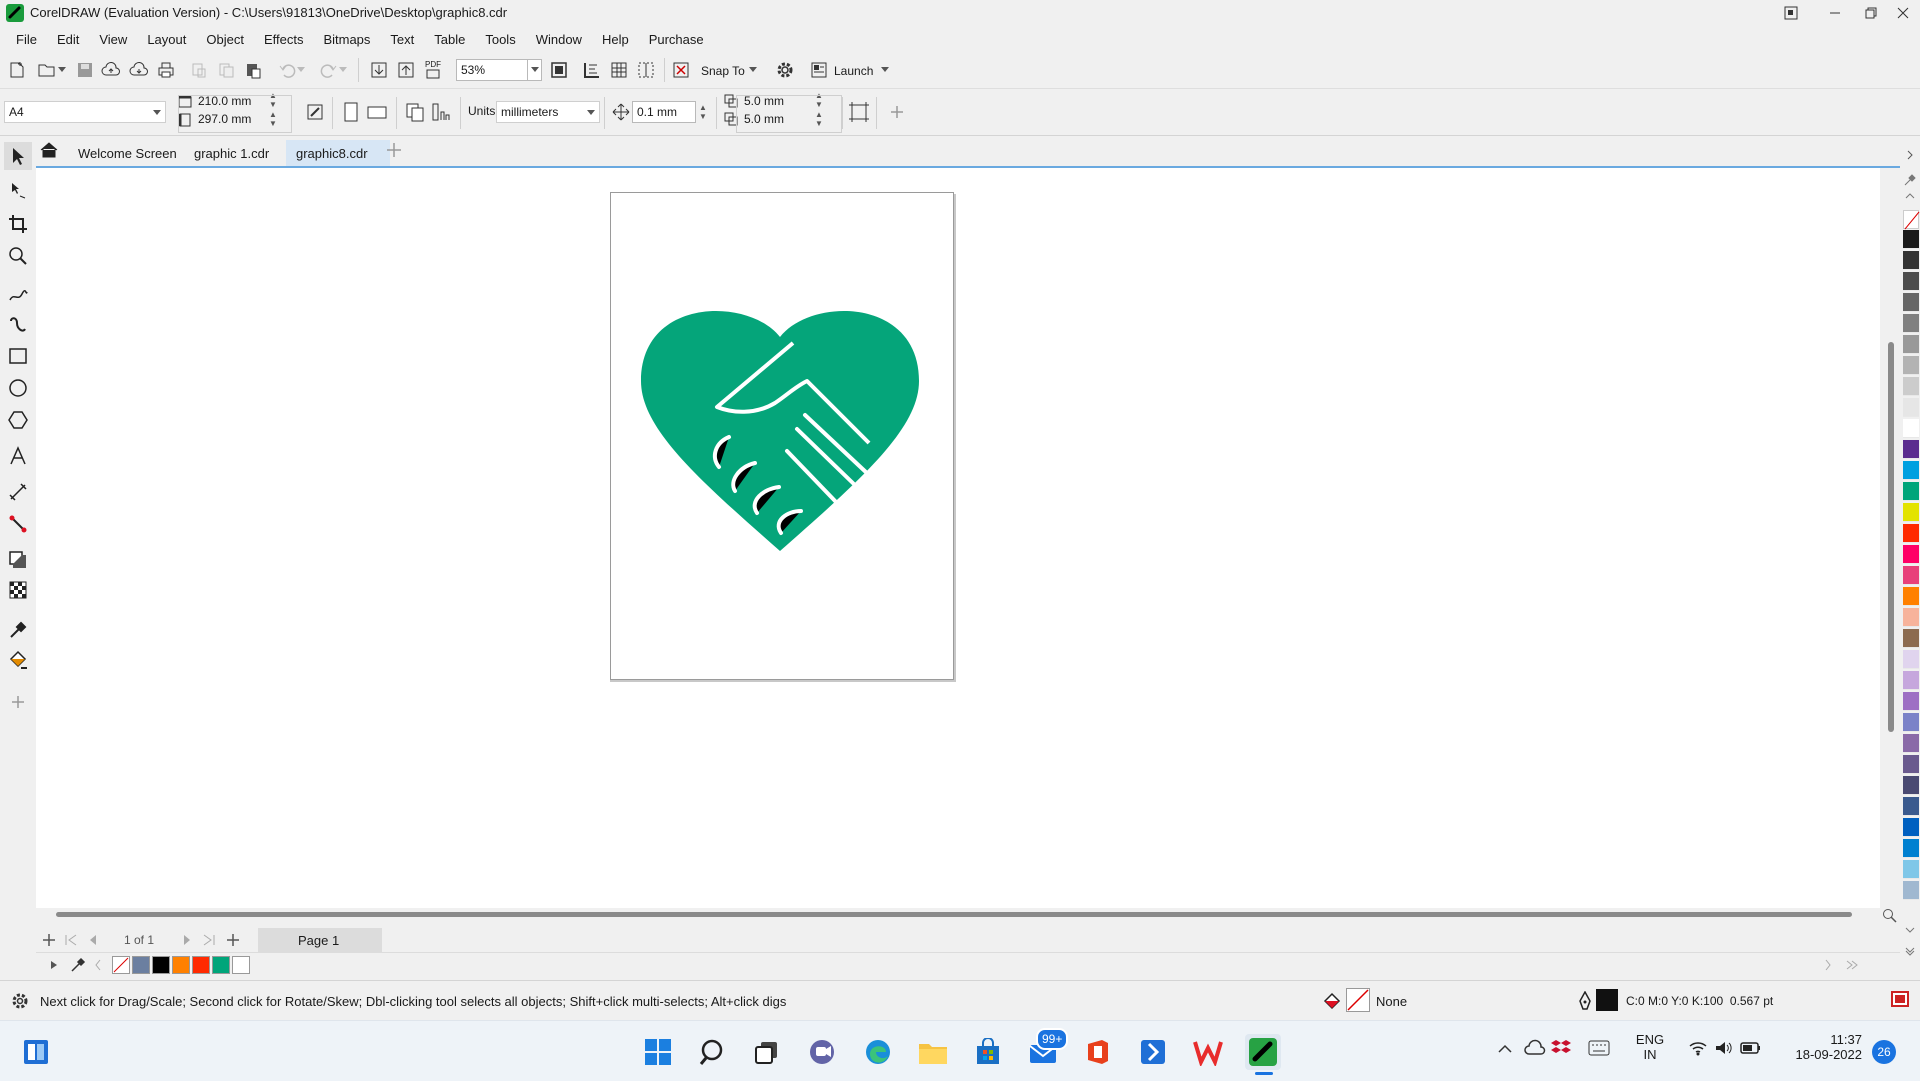 This screenshot has height=1081, width=1920. What do you see at coordinates (166, 70) in the screenshot?
I see `print-icon` at bounding box center [166, 70].